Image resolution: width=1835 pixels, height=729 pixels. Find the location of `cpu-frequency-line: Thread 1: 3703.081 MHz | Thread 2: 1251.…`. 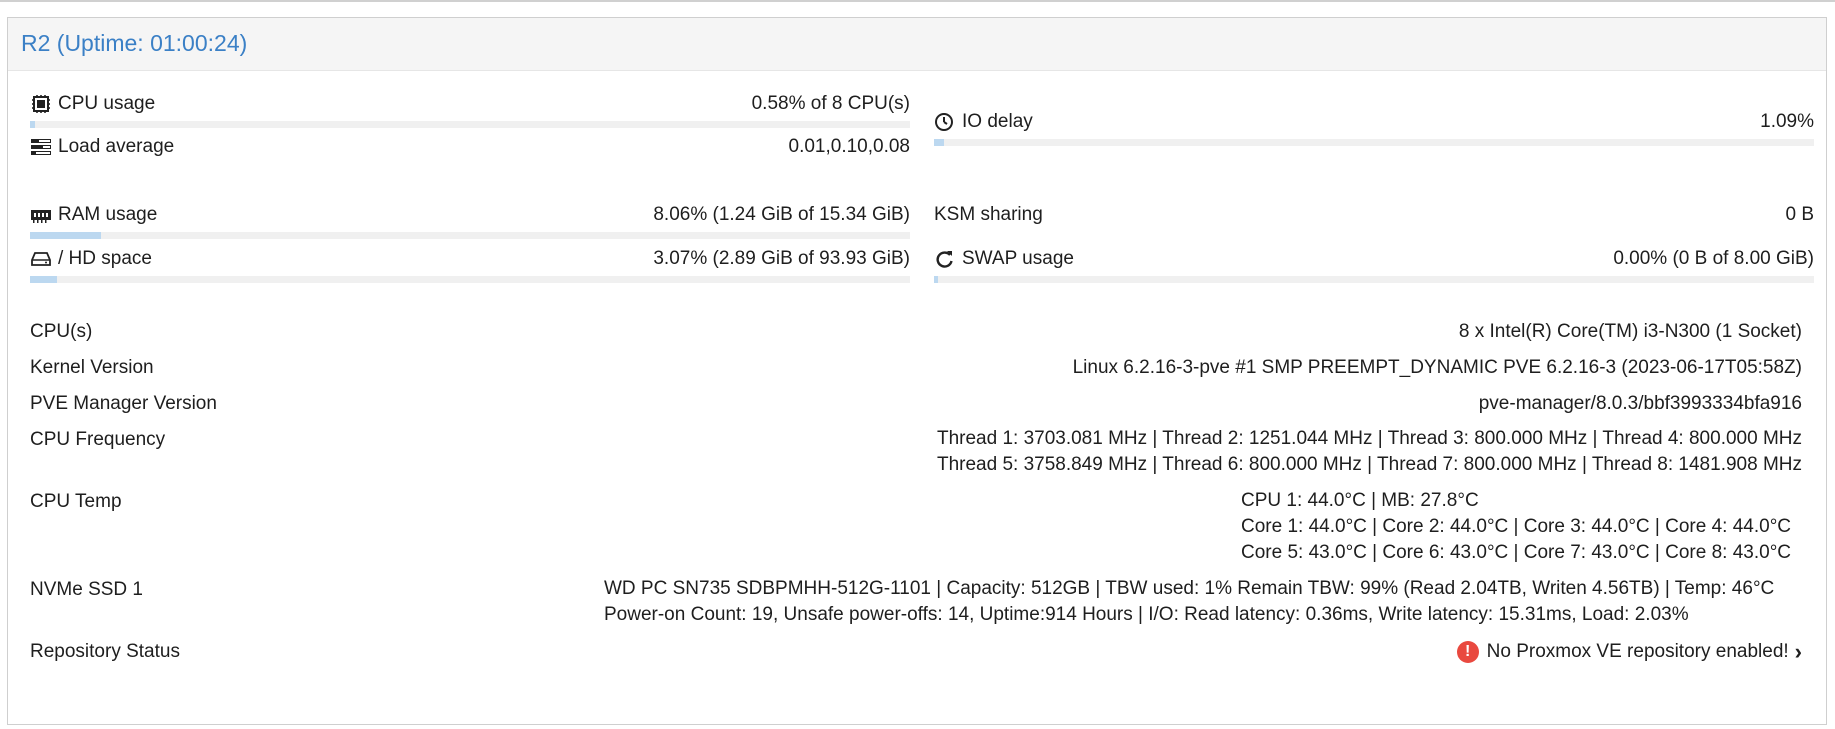

cpu-frequency-line: Thread 1: 3703.081 MHz | Thread 2: 1251.… is located at coordinates (1369, 438).